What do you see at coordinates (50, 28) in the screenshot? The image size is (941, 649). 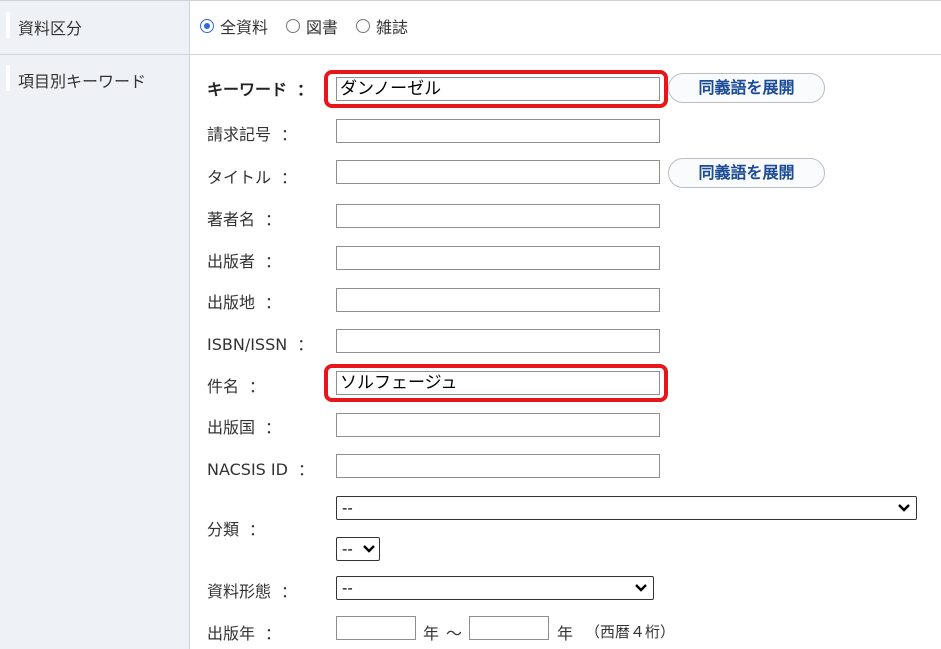 I see `material-type-label: 資料区分` at bounding box center [50, 28].